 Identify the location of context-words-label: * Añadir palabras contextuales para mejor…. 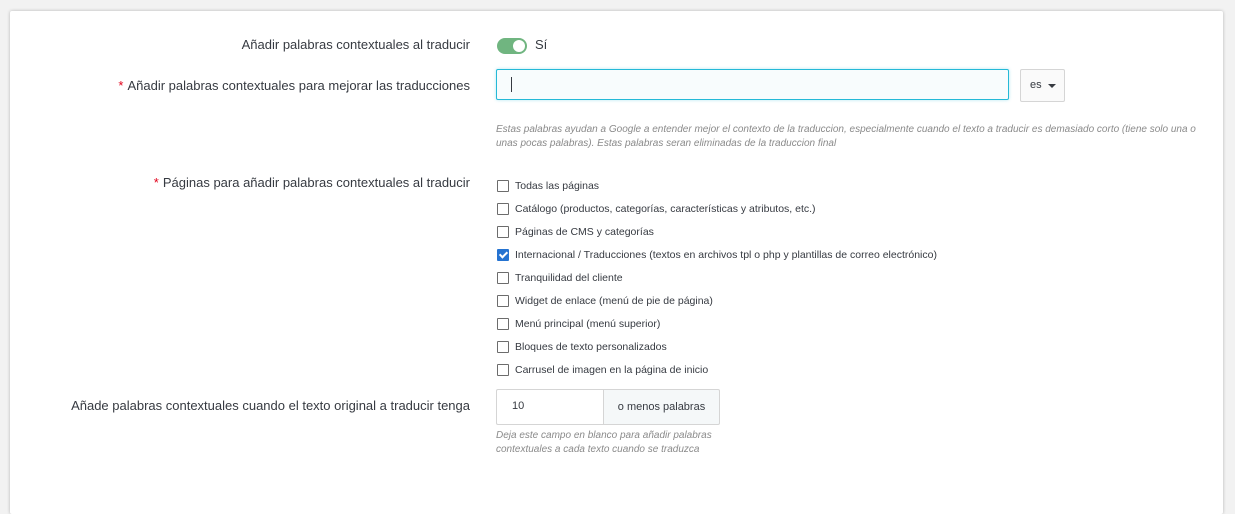
(294, 85).